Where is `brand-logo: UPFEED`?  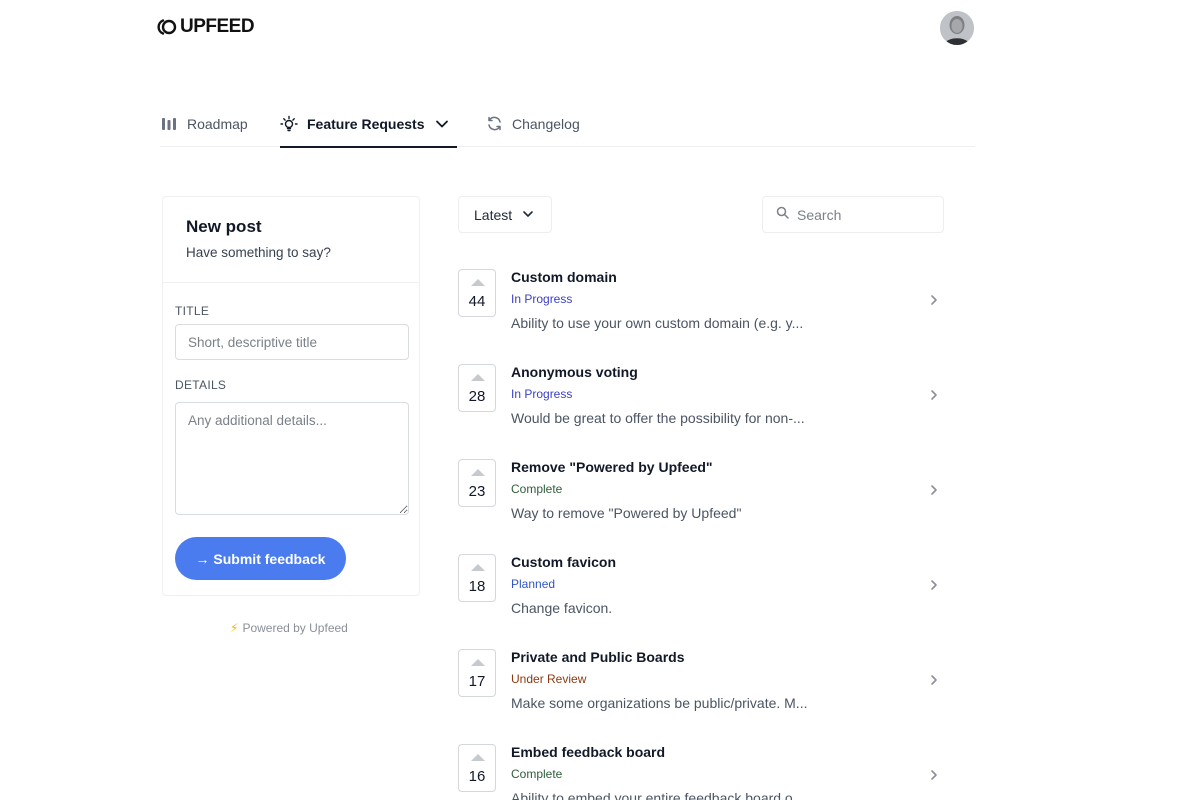 brand-logo: UPFEED is located at coordinates (205, 27).